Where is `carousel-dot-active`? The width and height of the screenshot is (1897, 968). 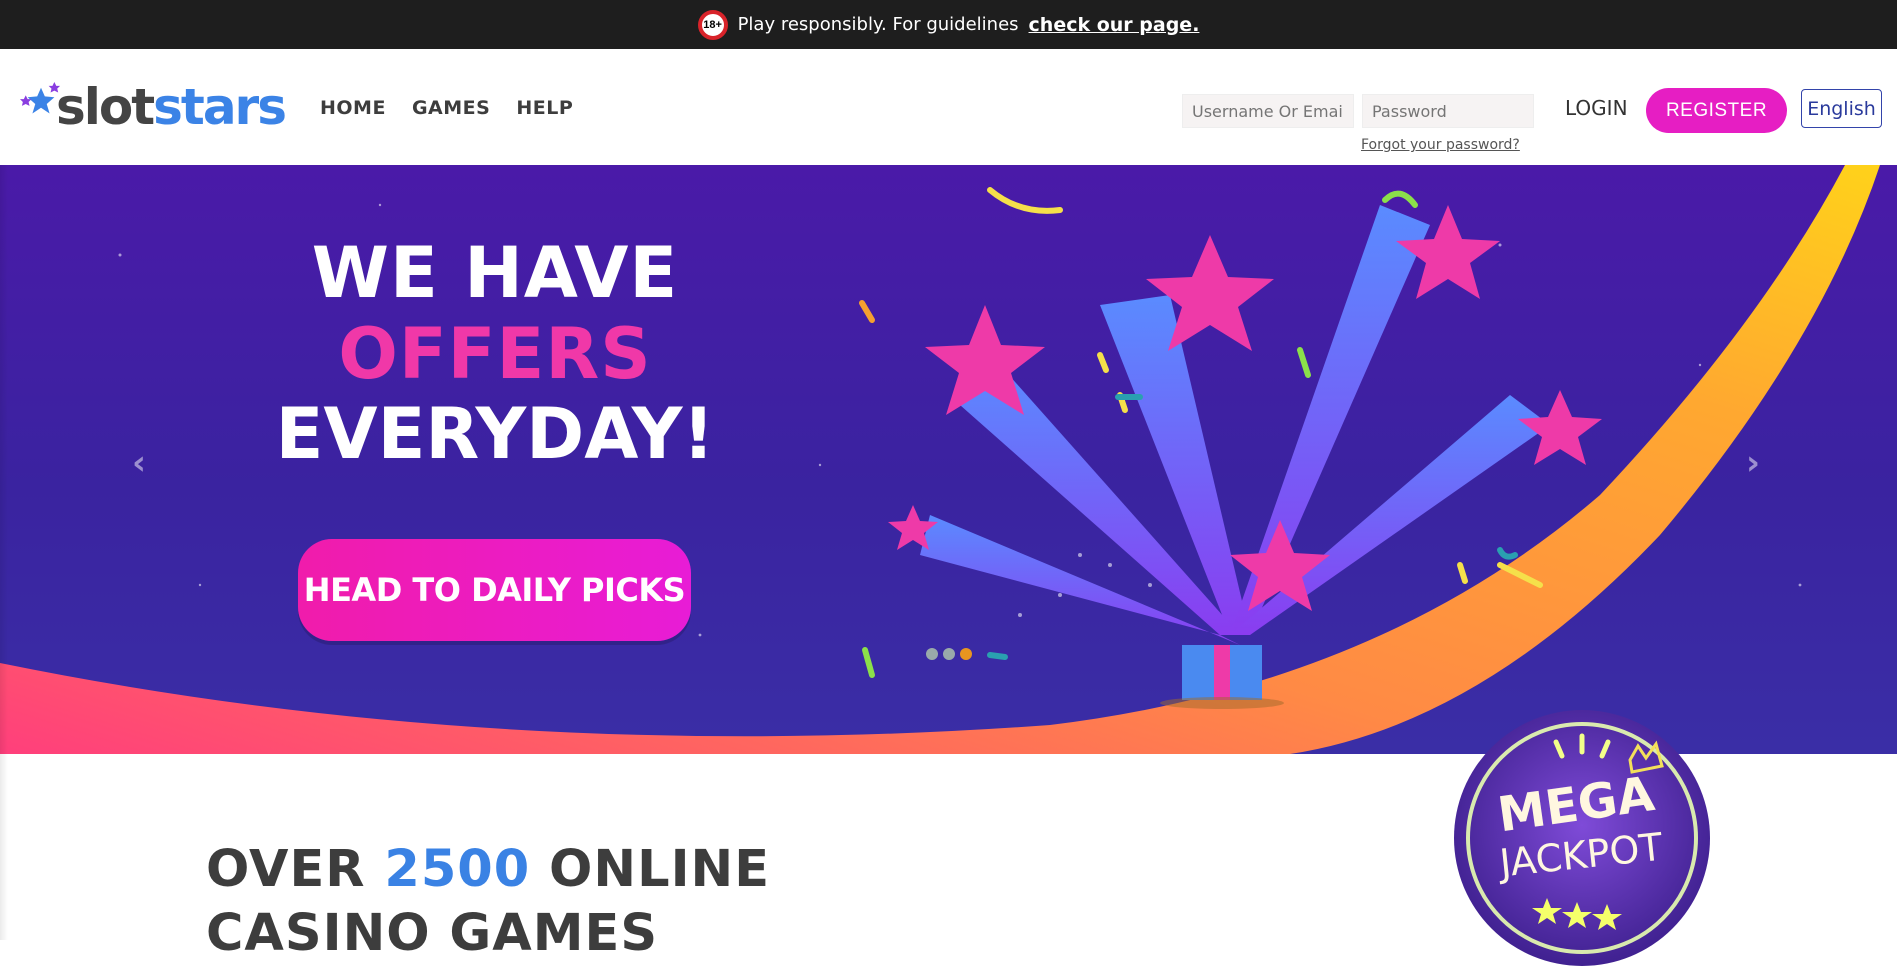 carousel-dot-active is located at coordinates (966, 654).